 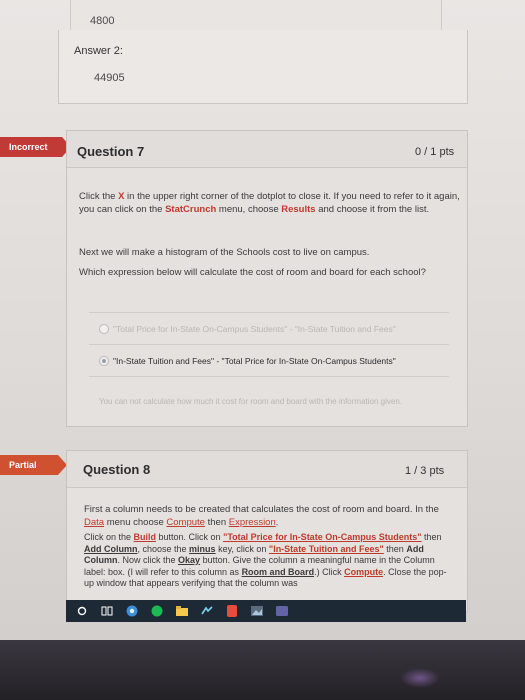 I want to click on option-1-radio, so click(x=104, y=329).